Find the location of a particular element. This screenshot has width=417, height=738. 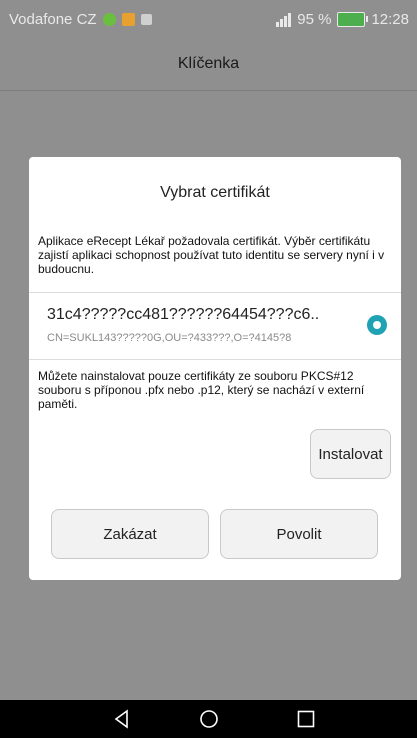

notification-image-icon is located at coordinates (146, 19).